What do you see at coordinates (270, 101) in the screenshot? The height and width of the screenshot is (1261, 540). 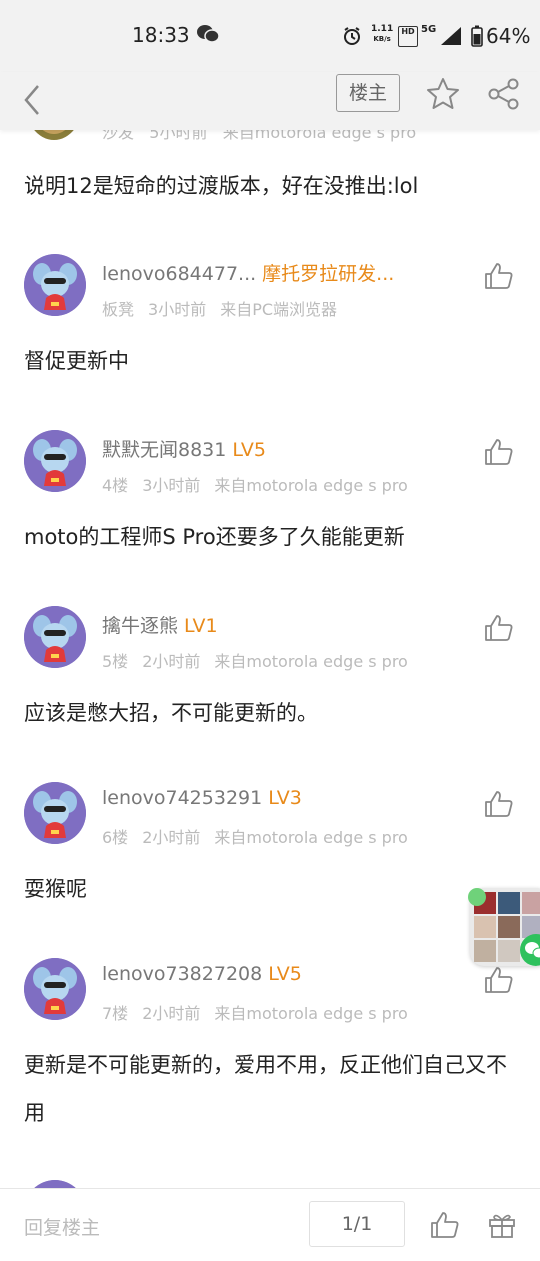 I see `top-nav-bar: 楼主` at bounding box center [270, 101].